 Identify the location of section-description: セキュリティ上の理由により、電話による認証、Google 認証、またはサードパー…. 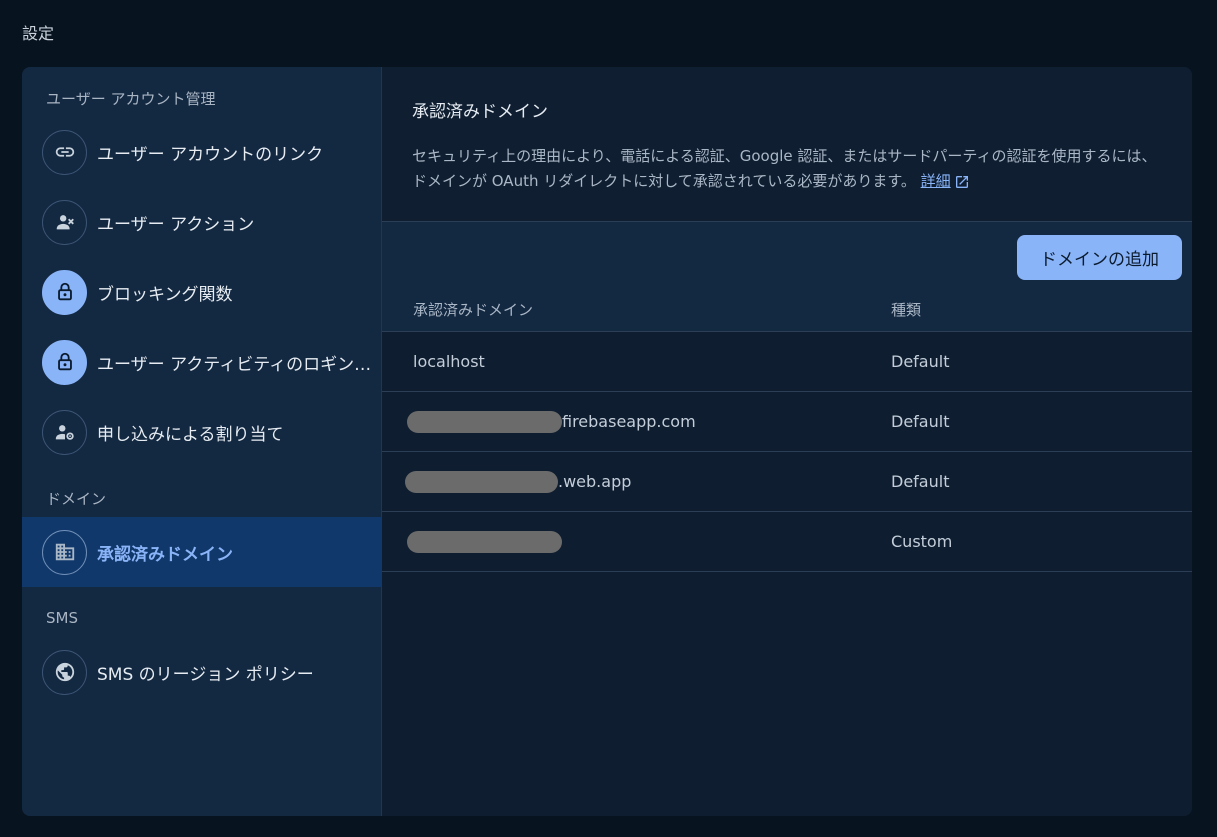
(787, 169).